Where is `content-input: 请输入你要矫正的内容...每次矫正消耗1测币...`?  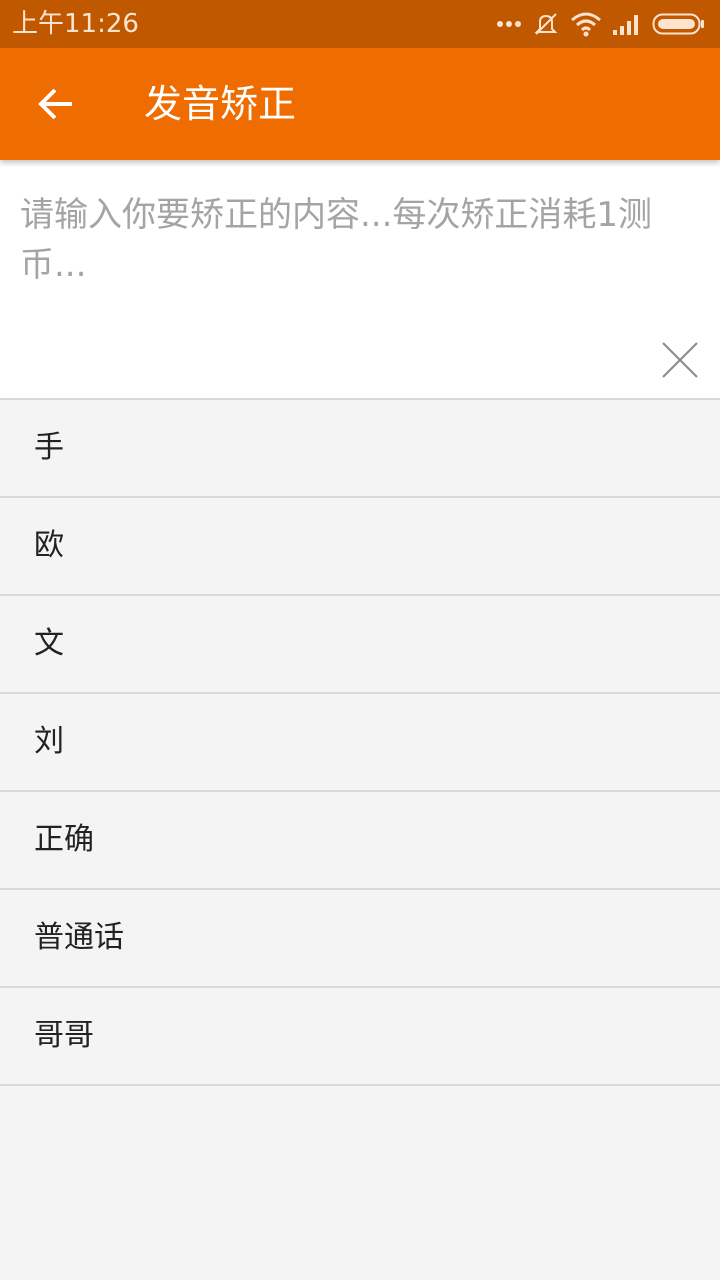 content-input: 请输入你要矫正的内容...每次矫正消耗1测币... is located at coordinates (358, 240).